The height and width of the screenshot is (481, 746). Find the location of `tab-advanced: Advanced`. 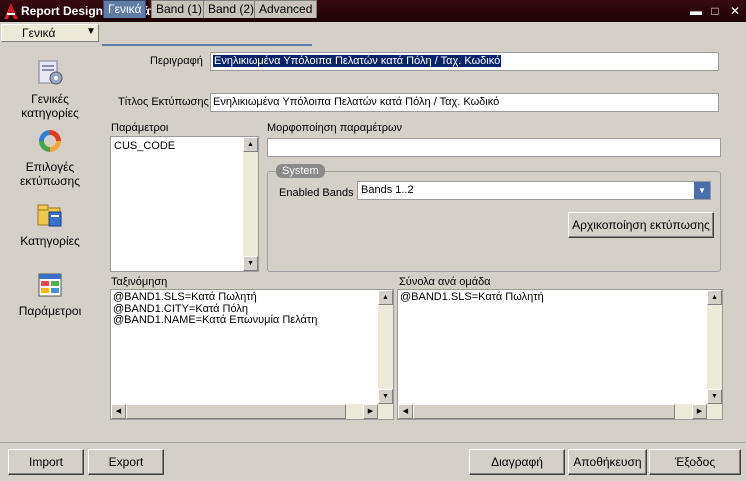

tab-advanced: Advanced is located at coordinates (286, 9).